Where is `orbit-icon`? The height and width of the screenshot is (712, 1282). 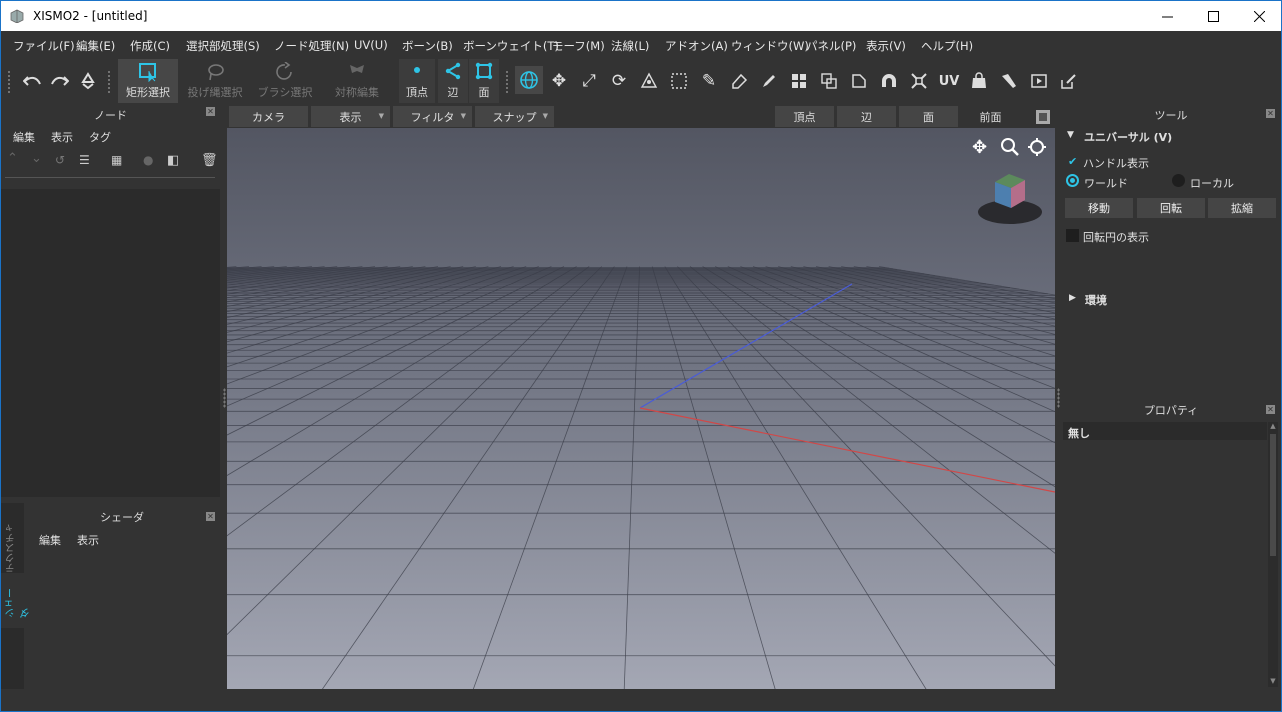
orbit-icon is located at coordinates (1037, 147).